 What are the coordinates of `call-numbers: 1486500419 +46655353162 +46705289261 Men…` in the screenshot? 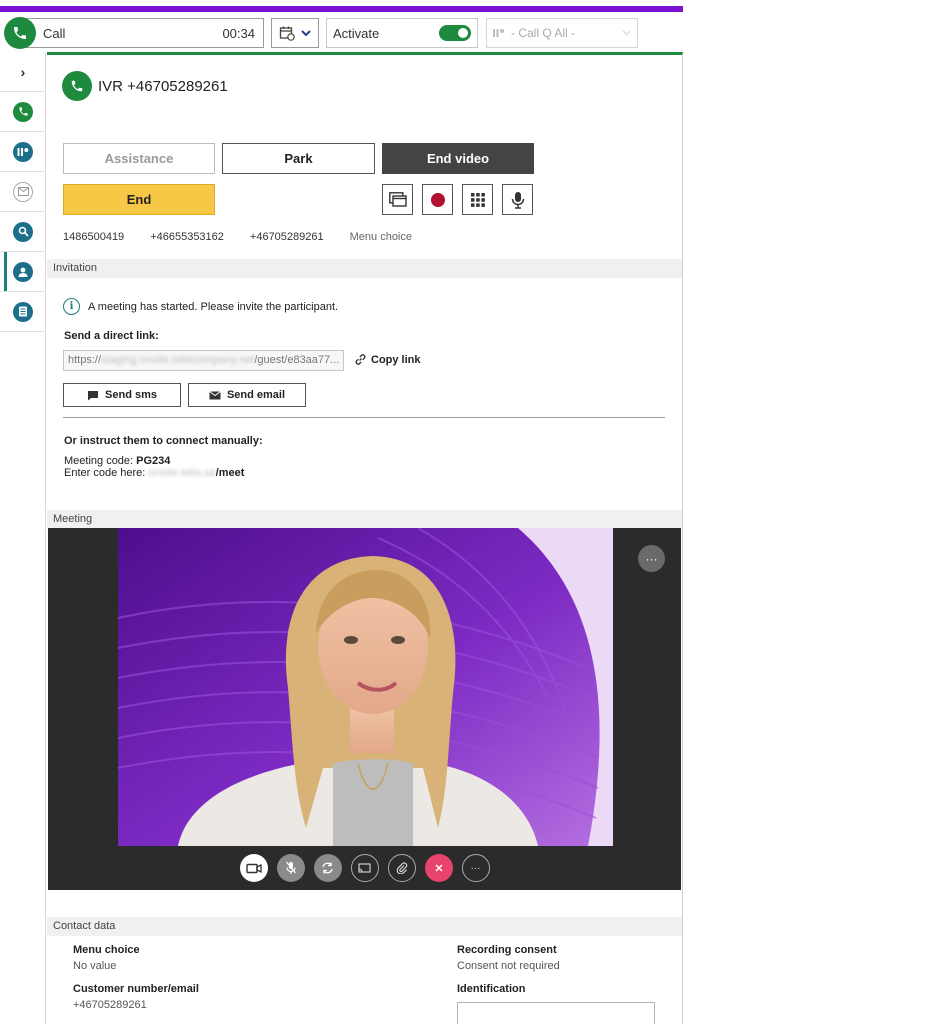 It's located at (250, 237).